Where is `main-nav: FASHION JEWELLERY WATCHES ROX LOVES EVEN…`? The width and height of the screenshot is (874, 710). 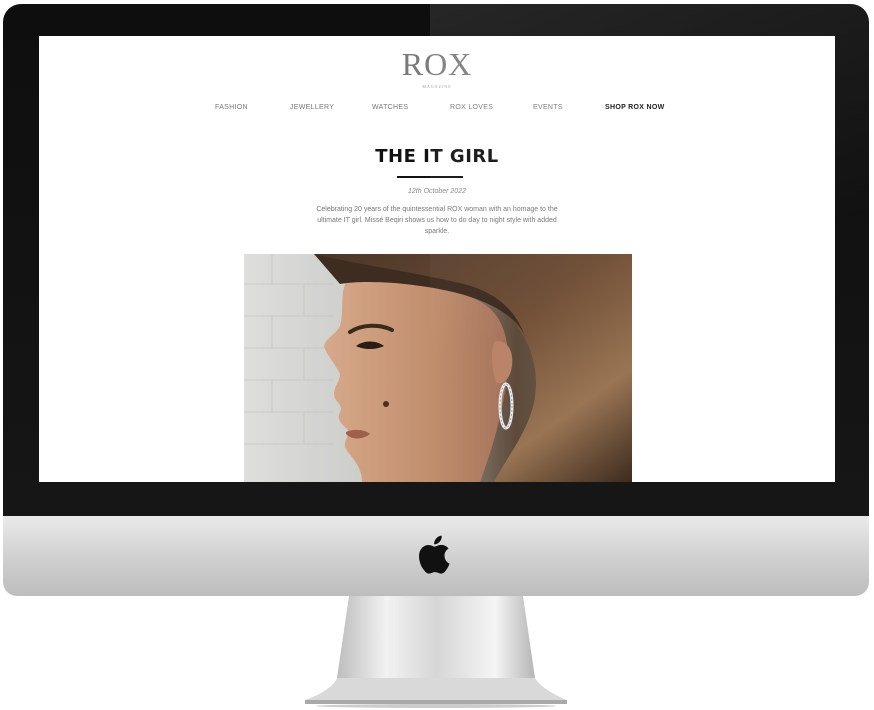 main-nav: FASHION JEWELLERY WATCHES ROX LOVES EVEN… is located at coordinates (437, 111).